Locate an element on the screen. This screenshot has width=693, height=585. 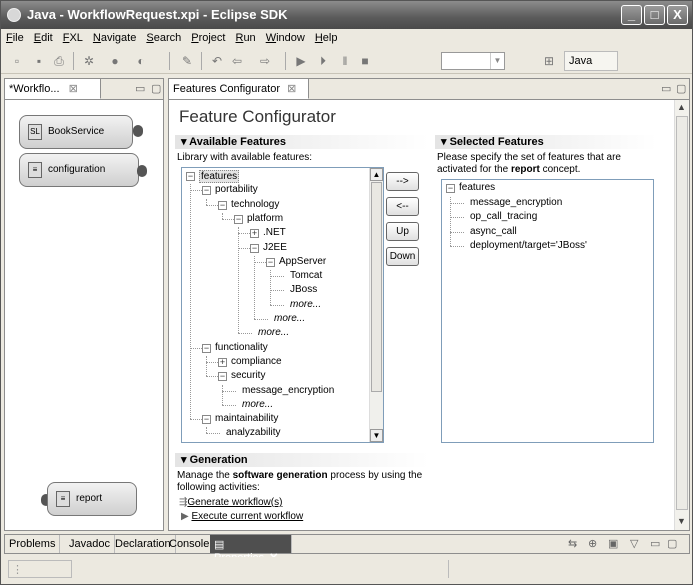
close-icon: ⊠ is located at coordinates (73, 89).